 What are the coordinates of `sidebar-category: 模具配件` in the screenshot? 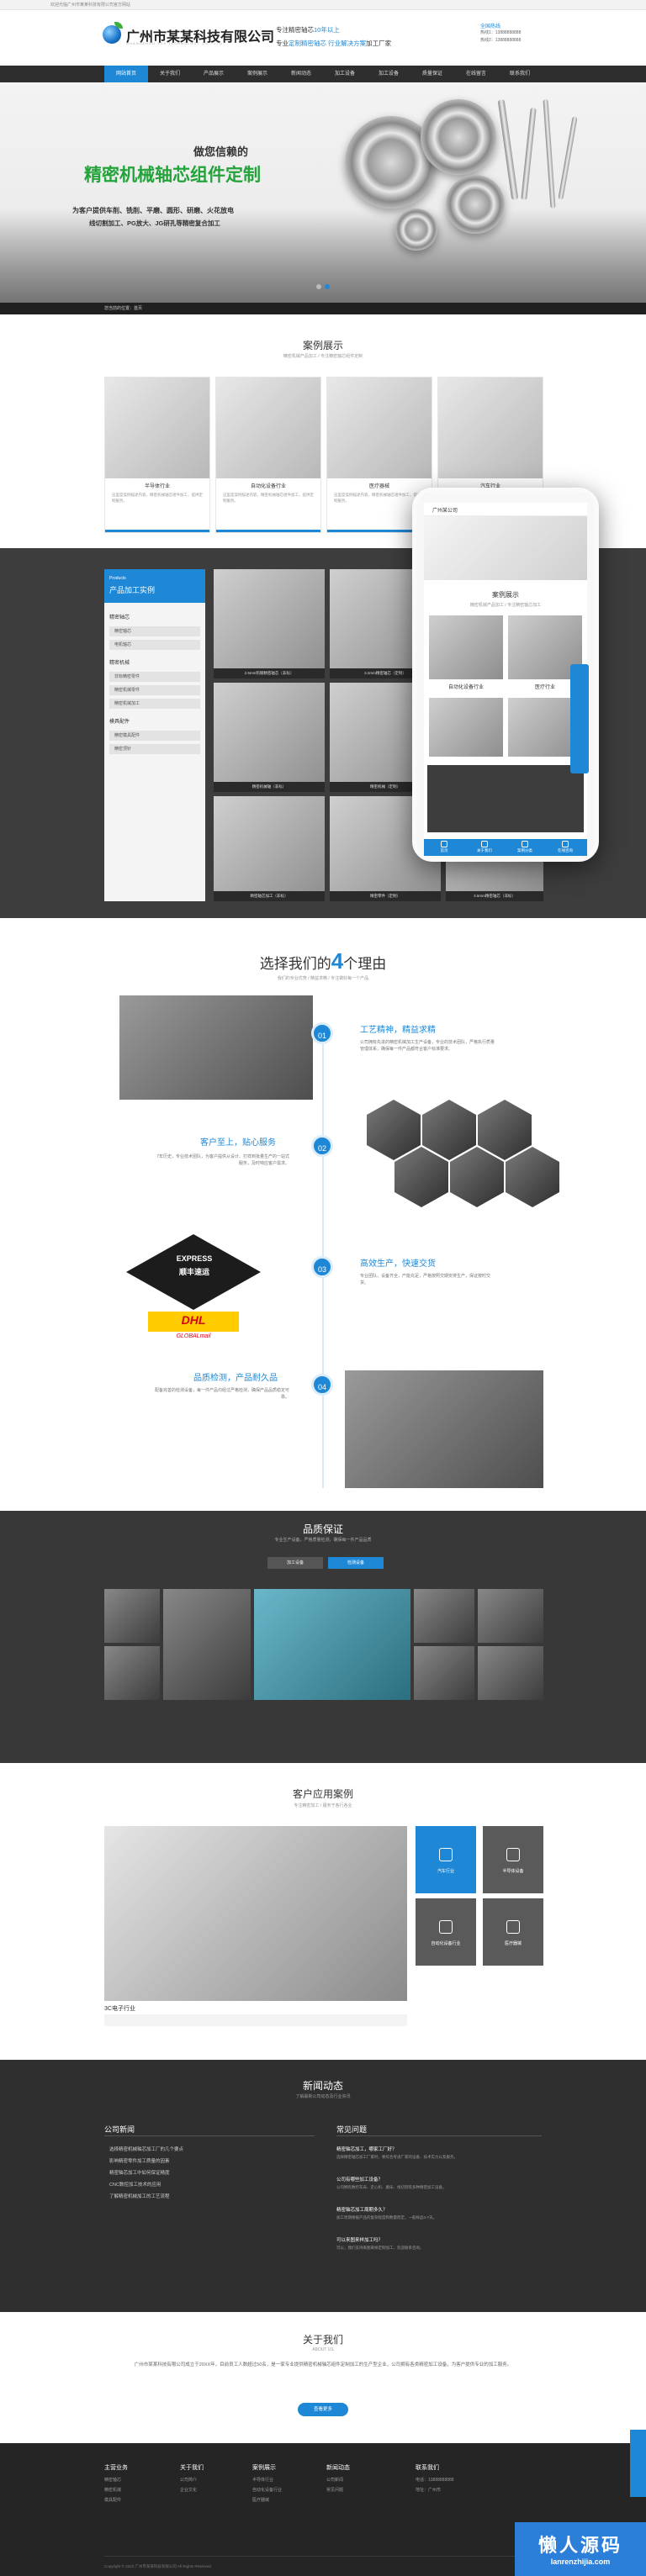 It's located at (119, 721).